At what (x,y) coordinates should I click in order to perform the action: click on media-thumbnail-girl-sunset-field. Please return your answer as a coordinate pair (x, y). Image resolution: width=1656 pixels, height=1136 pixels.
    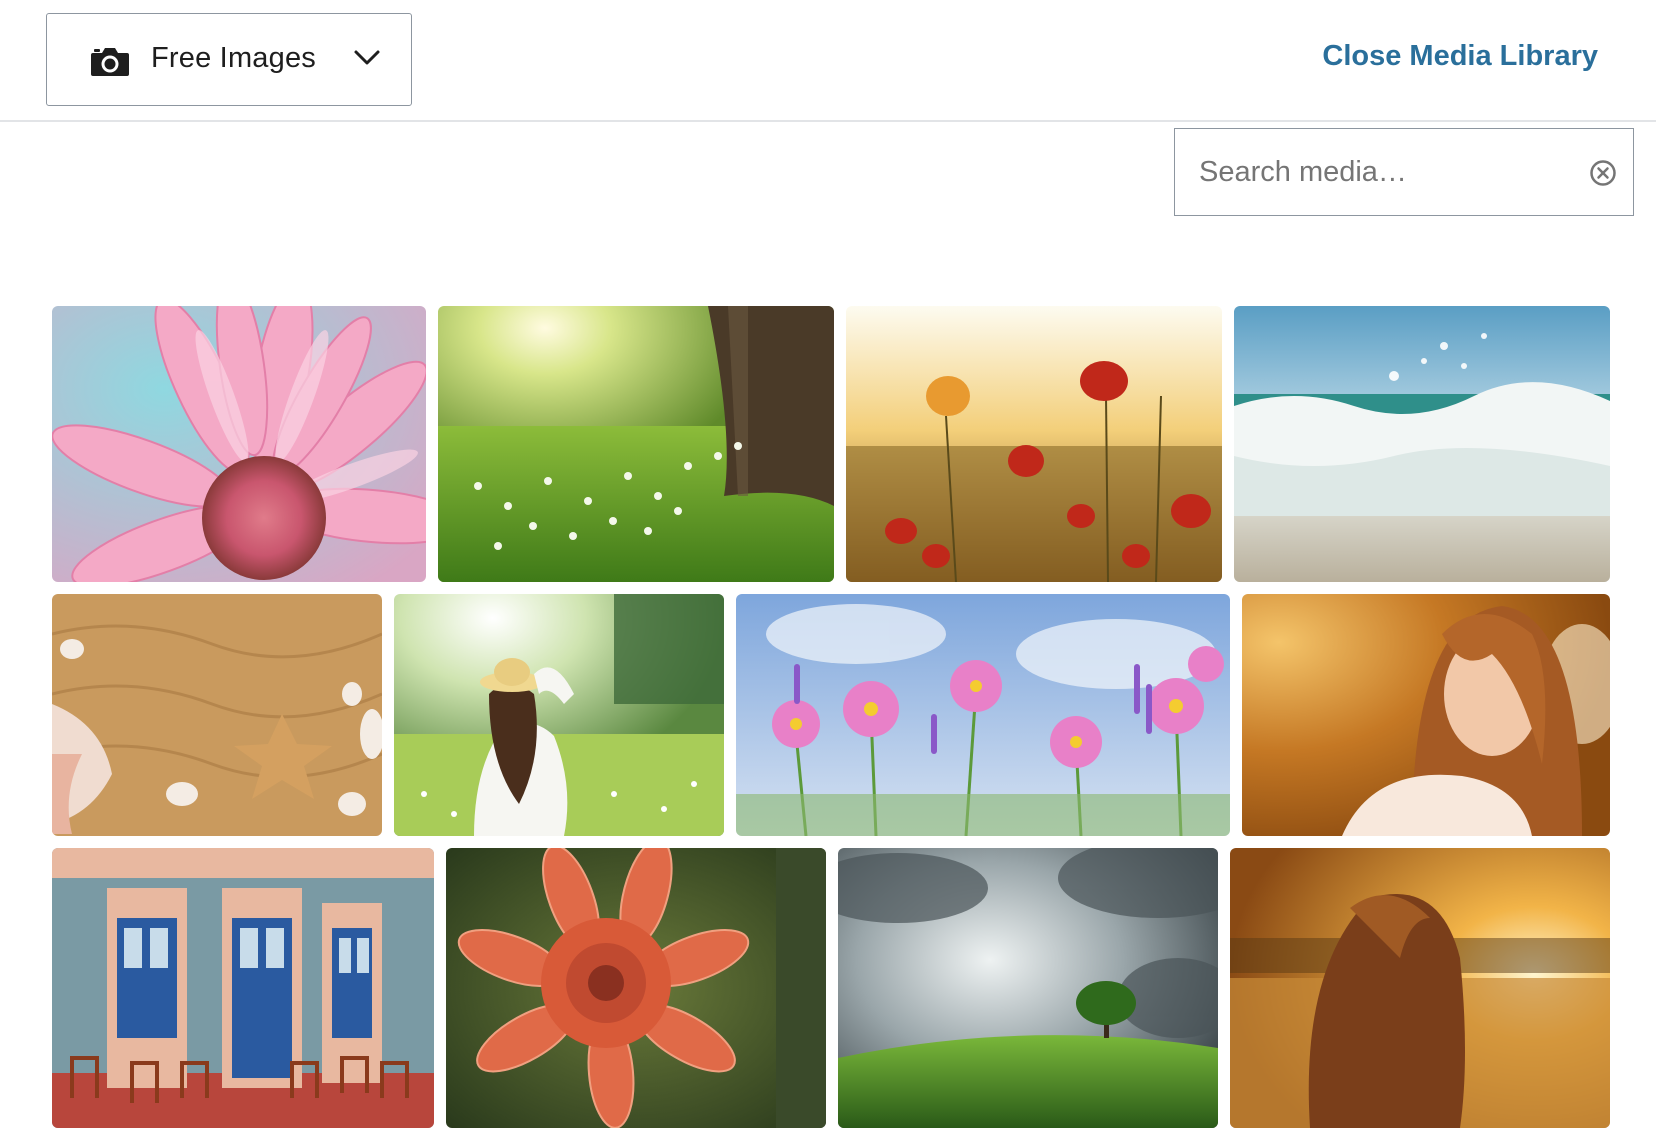
    Looking at the image, I should click on (1420, 988).